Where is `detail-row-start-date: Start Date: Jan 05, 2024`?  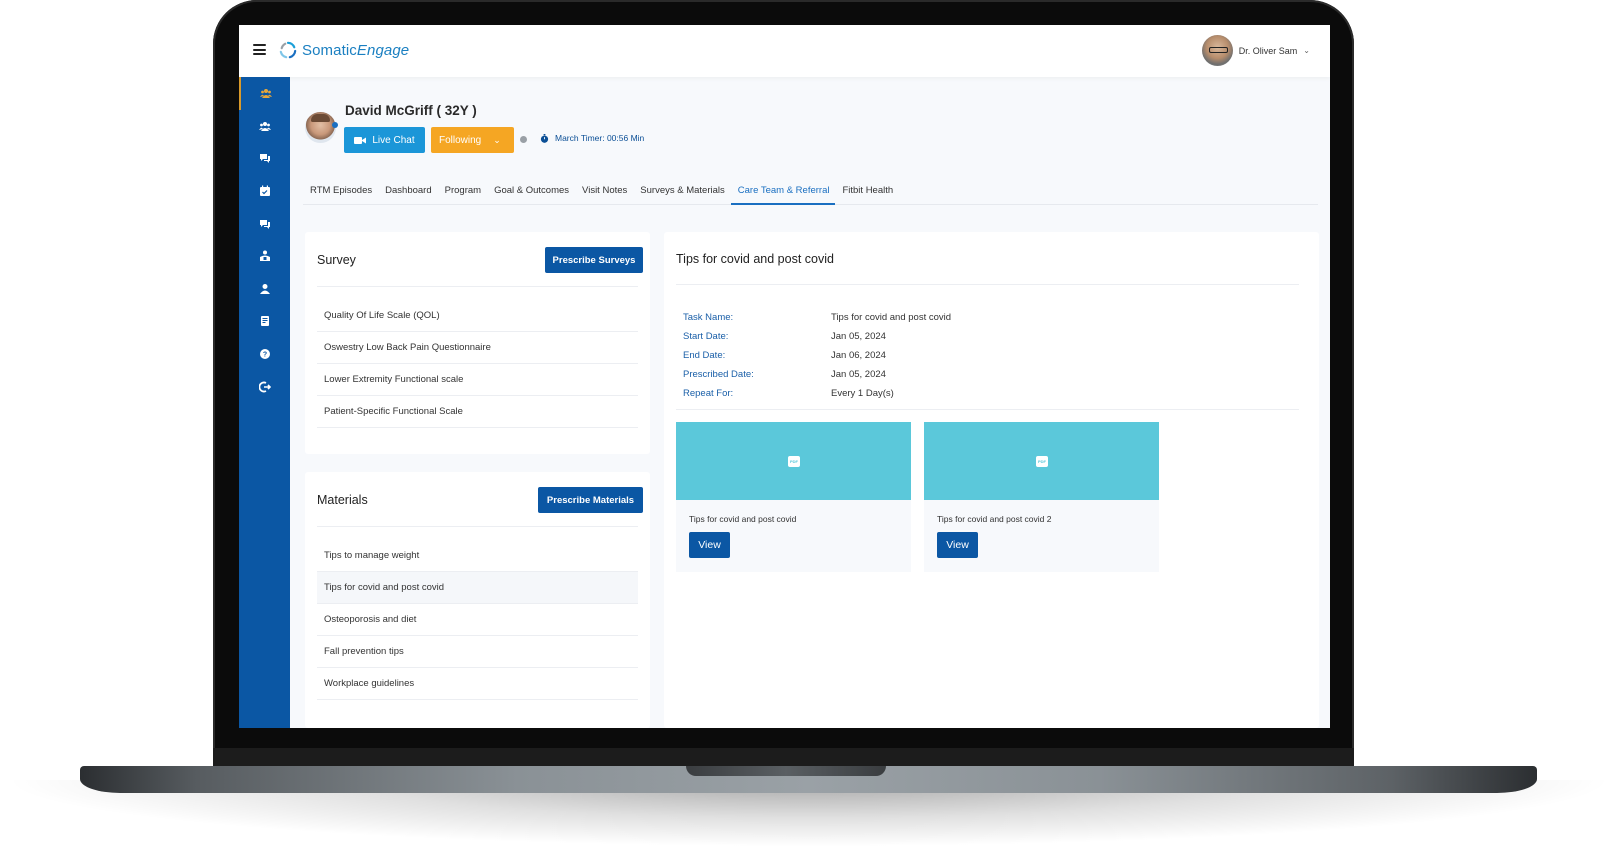 detail-row-start-date: Start Date: Jan 05, 2024 is located at coordinates (817, 336).